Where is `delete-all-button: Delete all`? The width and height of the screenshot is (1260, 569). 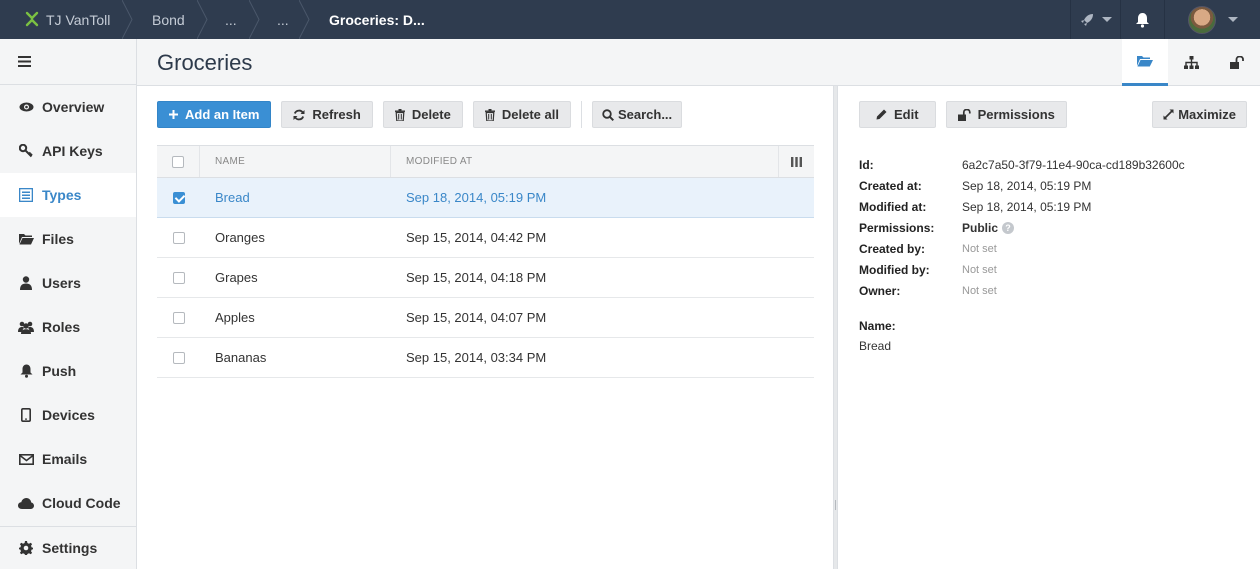
delete-all-button: Delete all is located at coordinates (521, 114).